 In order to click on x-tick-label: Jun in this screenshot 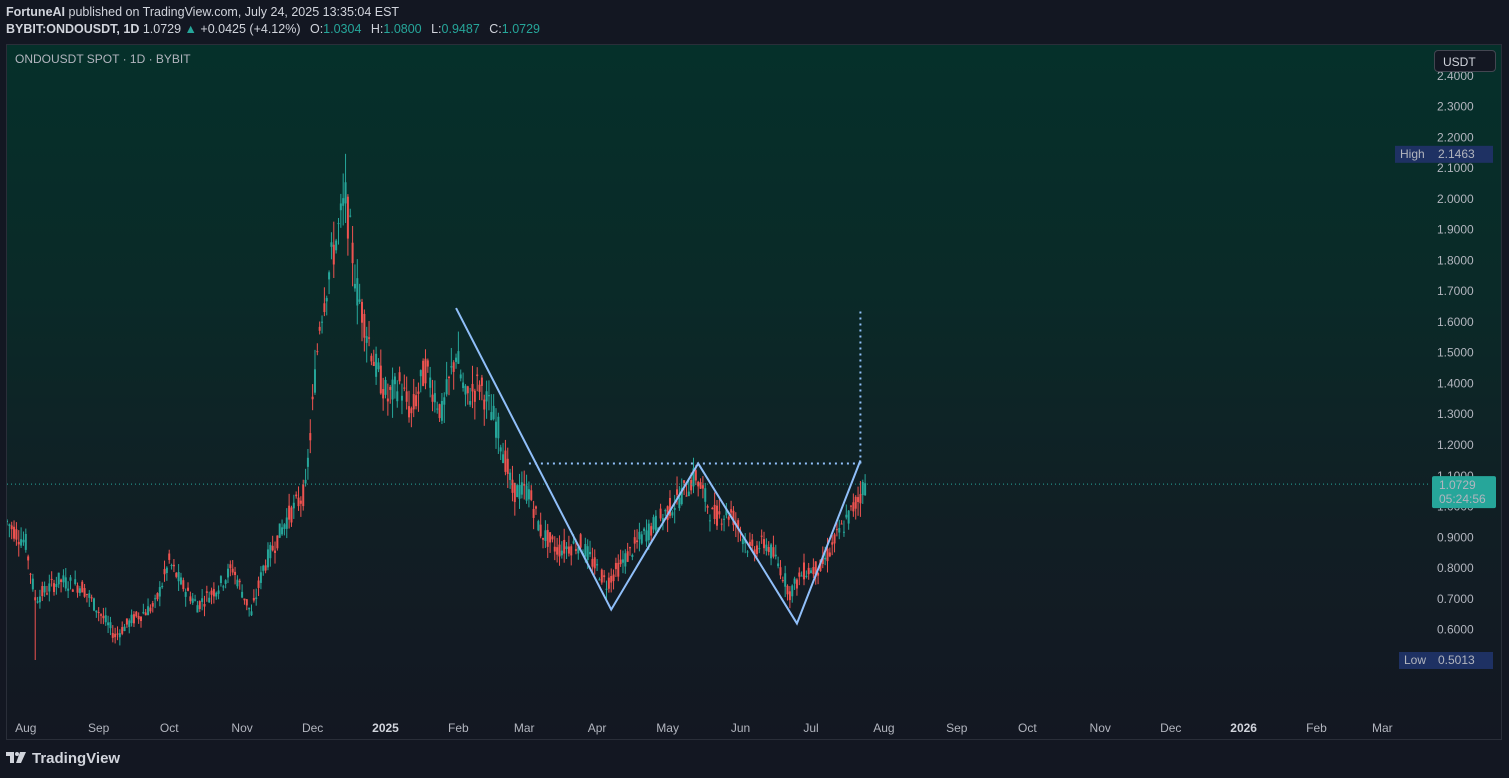, I will do `click(740, 728)`.